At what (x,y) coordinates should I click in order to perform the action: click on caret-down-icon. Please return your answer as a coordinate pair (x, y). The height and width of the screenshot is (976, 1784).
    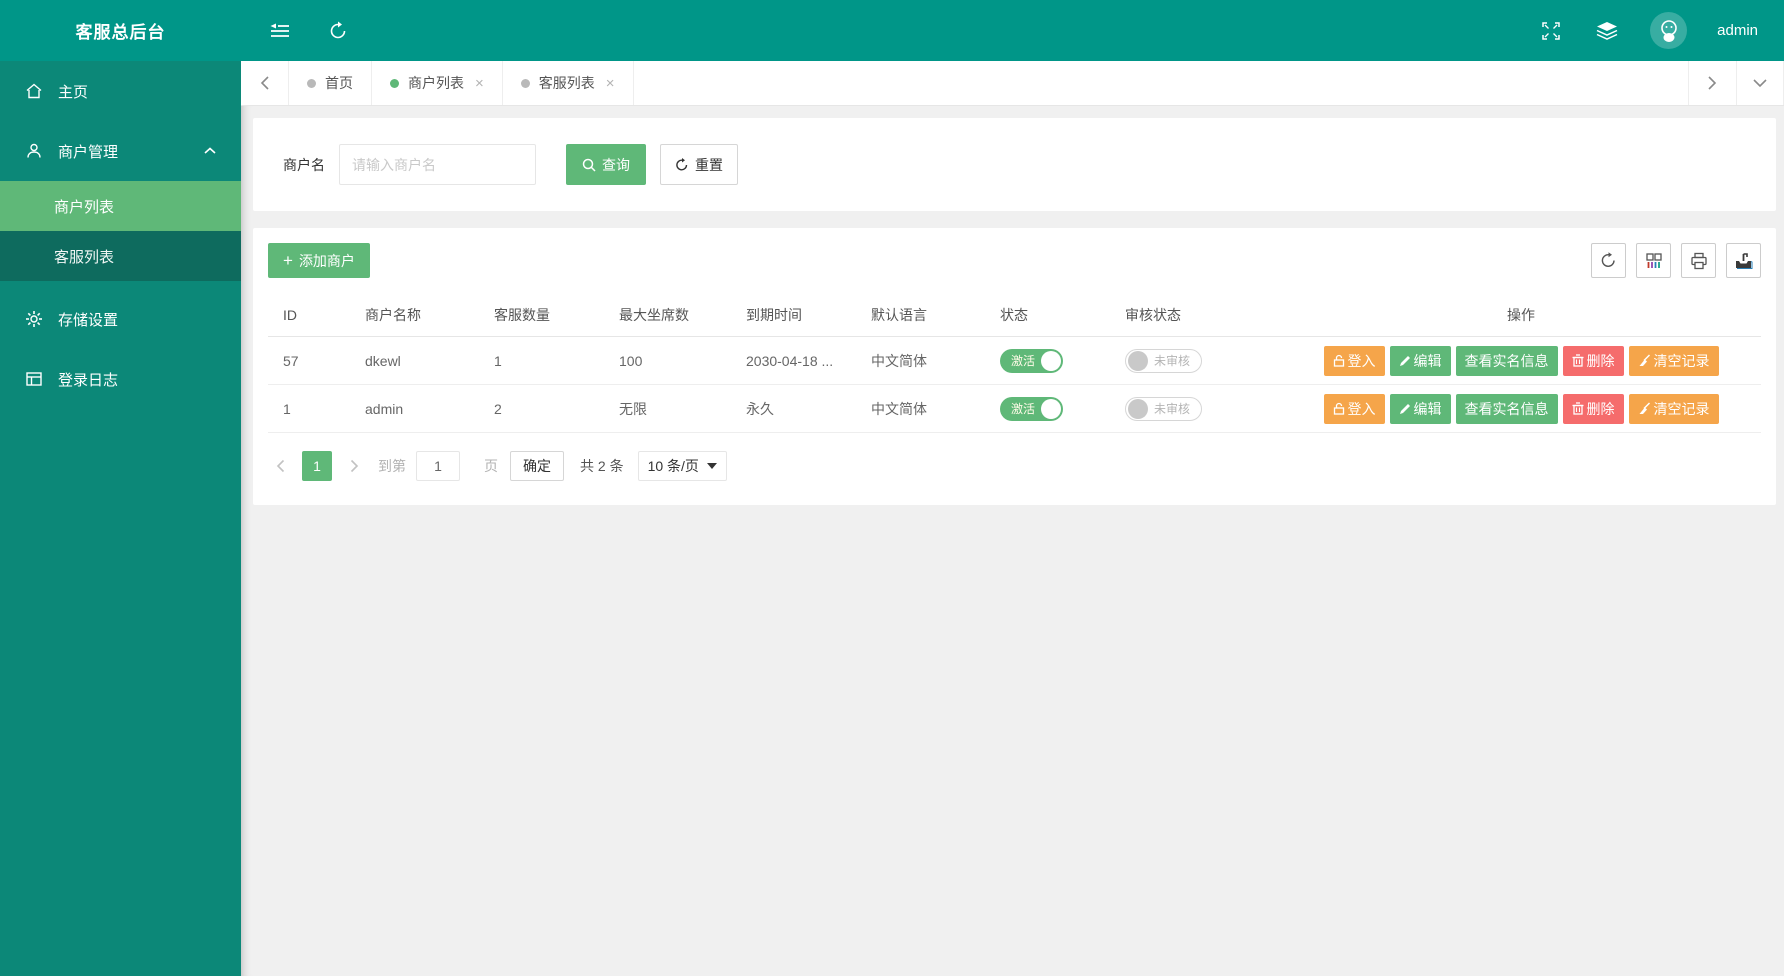
    Looking at the image, I should click on (711, 466).